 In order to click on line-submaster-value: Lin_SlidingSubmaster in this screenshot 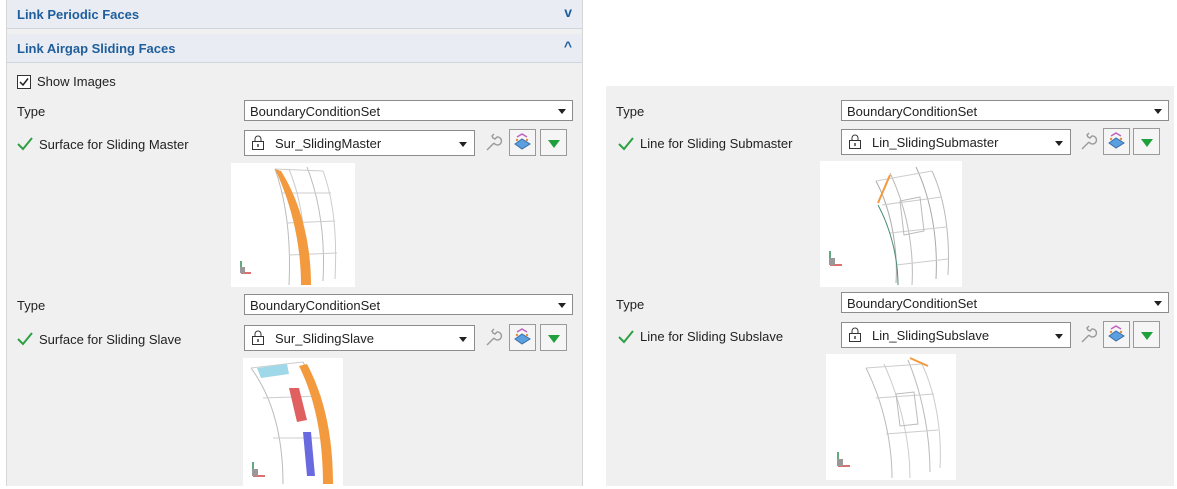, I will do `click(935, 142)`.